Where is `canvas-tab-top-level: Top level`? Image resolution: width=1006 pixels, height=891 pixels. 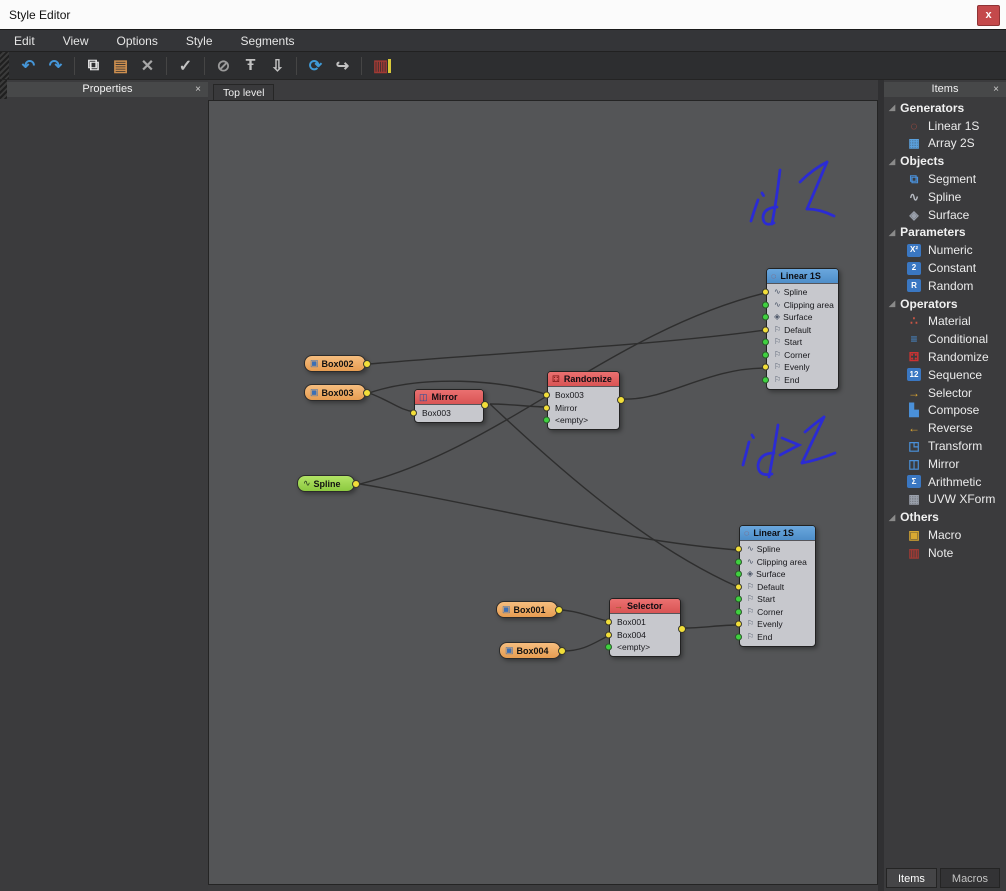
canvas-tab-top-level: Top level is located at coordinates (244, 92).